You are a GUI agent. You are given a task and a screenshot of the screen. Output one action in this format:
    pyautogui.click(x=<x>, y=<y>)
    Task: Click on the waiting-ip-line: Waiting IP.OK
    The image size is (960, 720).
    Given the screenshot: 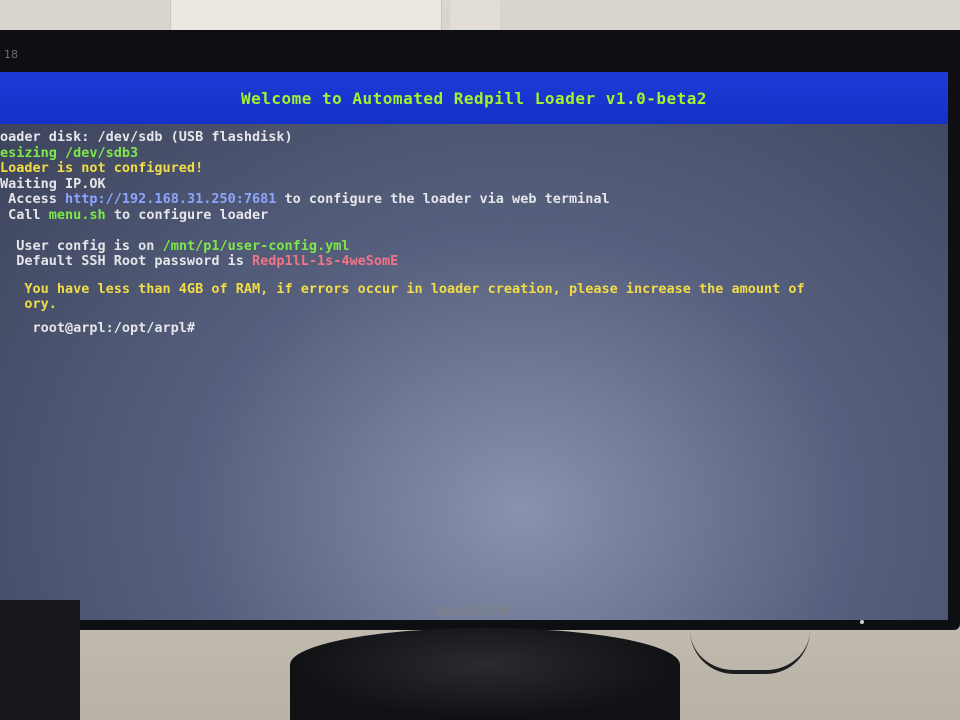 What is the action you would take?
    pyautogui.click(x=474, y=184)
    